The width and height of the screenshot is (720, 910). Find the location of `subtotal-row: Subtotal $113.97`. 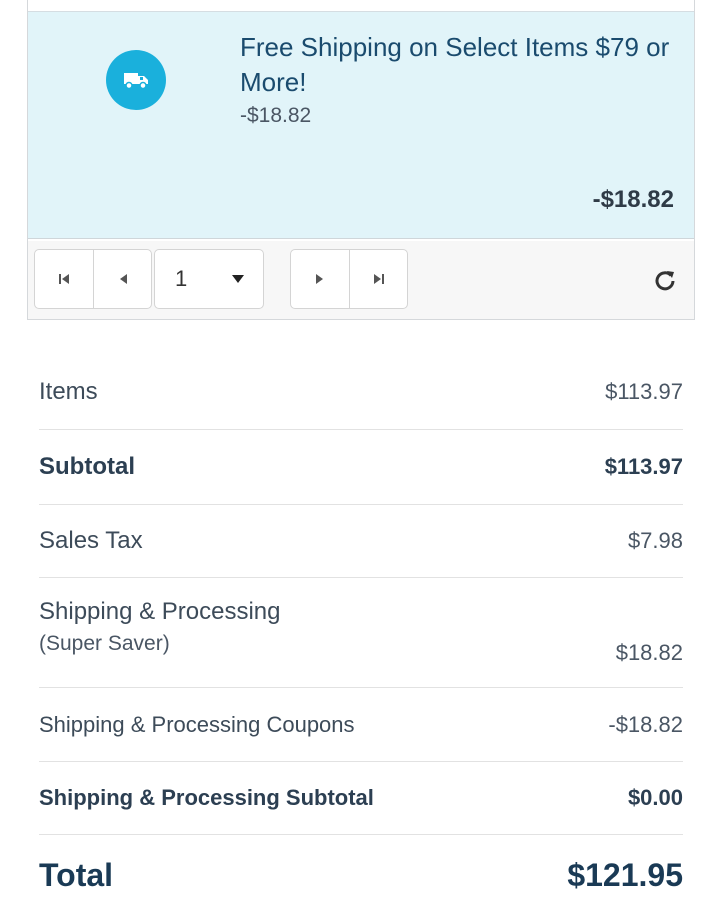

subtotal-row: Subtotal $113.97 is located at coordinates (361, 467).